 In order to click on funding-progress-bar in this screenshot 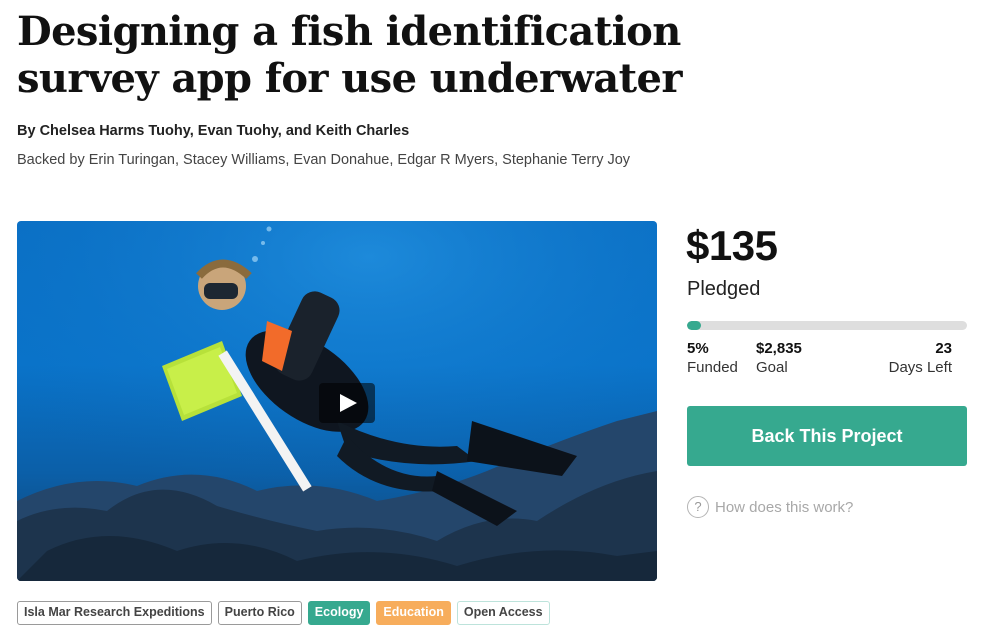, I will do `click(827, 325)`.